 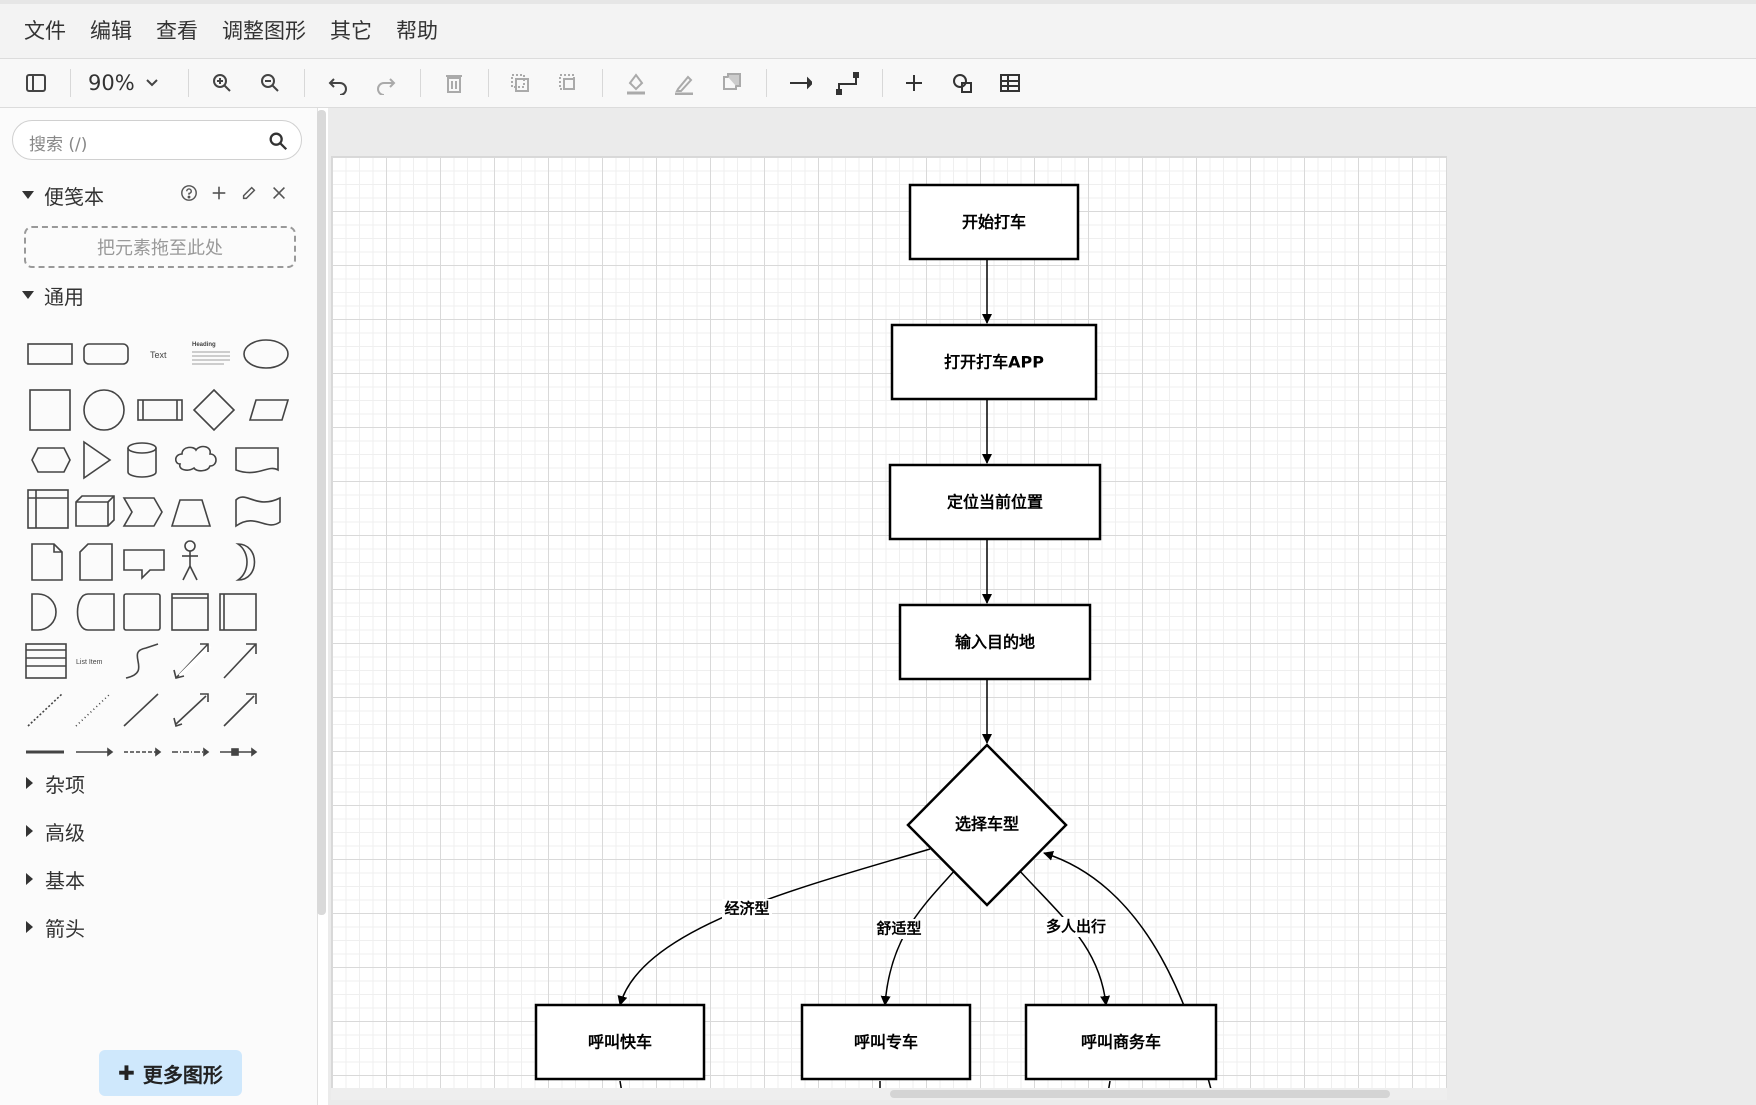 What do you see at coordinates (266, 354) in the screenshot?
I see `shape-ellipse` at bounding box center [266, 354].